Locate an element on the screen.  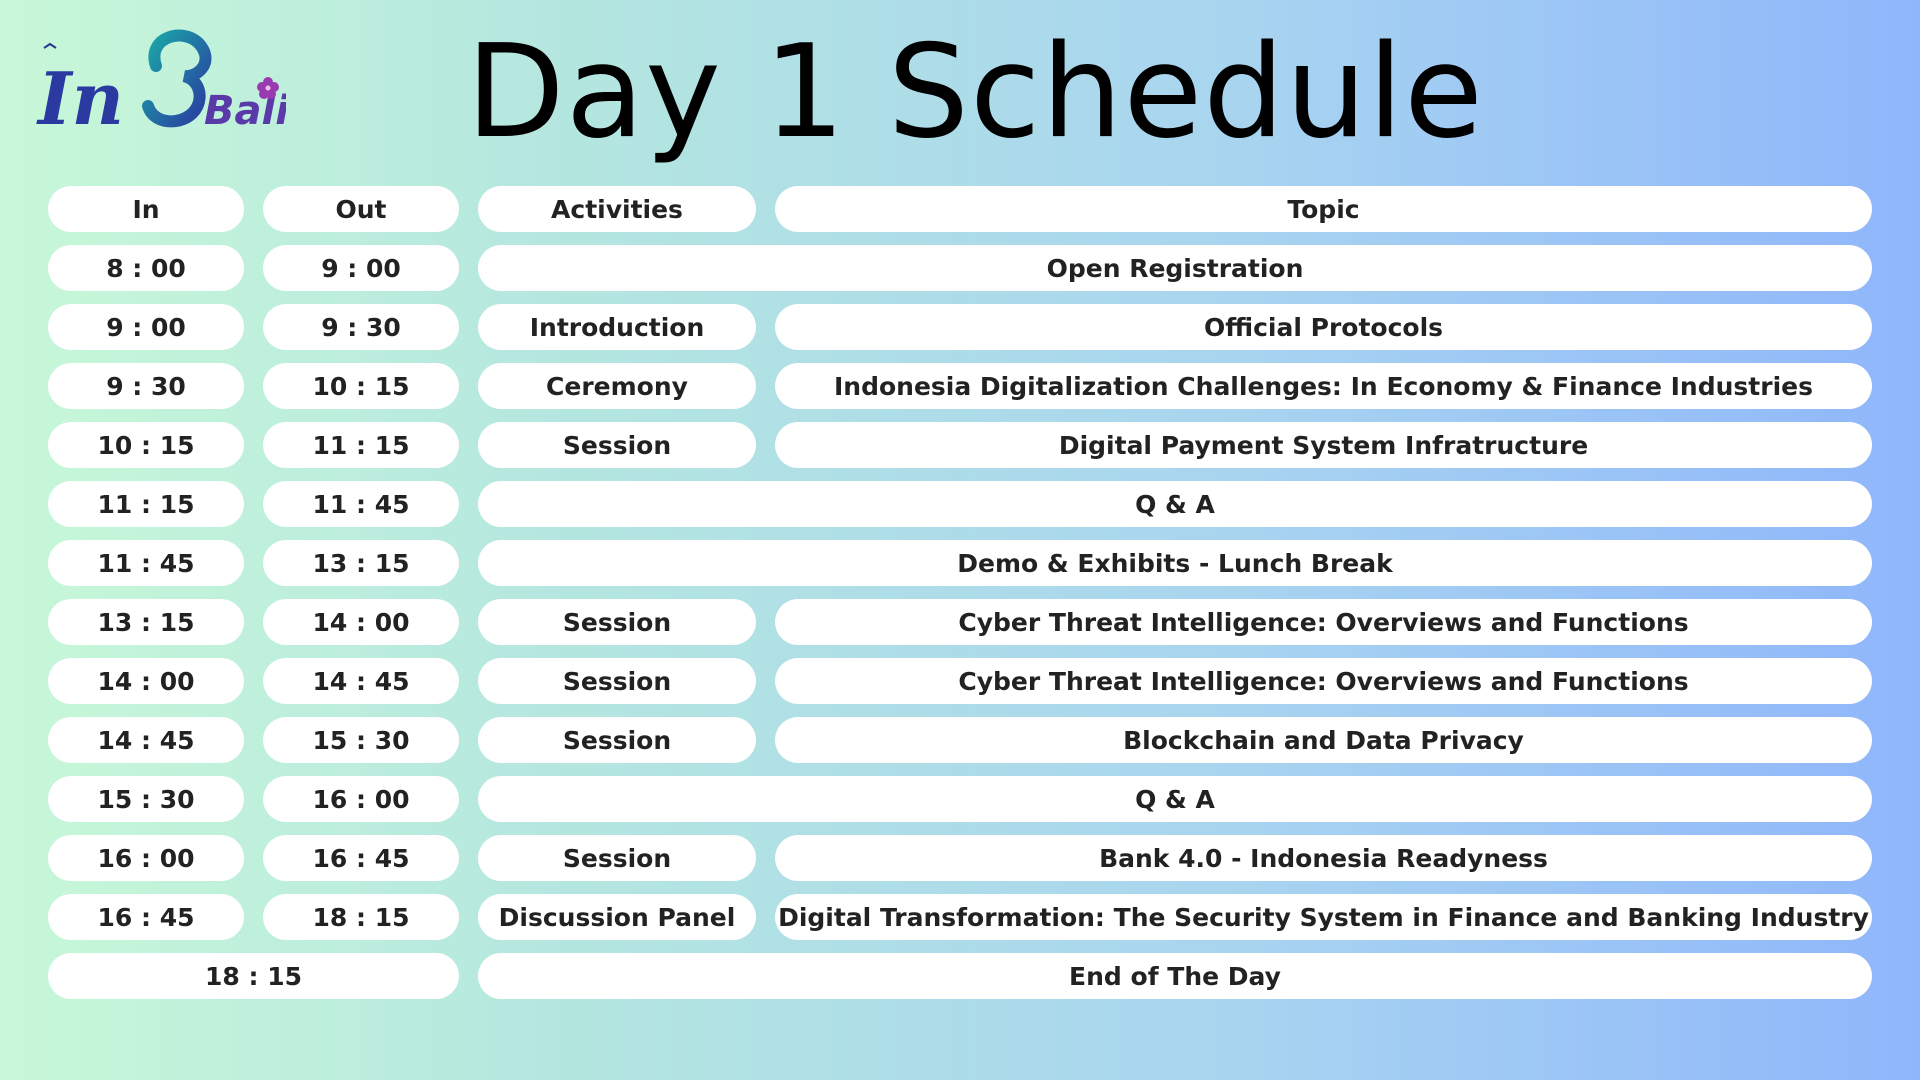
cell-in: 9 : 30 is located at coordinates (146, 386).